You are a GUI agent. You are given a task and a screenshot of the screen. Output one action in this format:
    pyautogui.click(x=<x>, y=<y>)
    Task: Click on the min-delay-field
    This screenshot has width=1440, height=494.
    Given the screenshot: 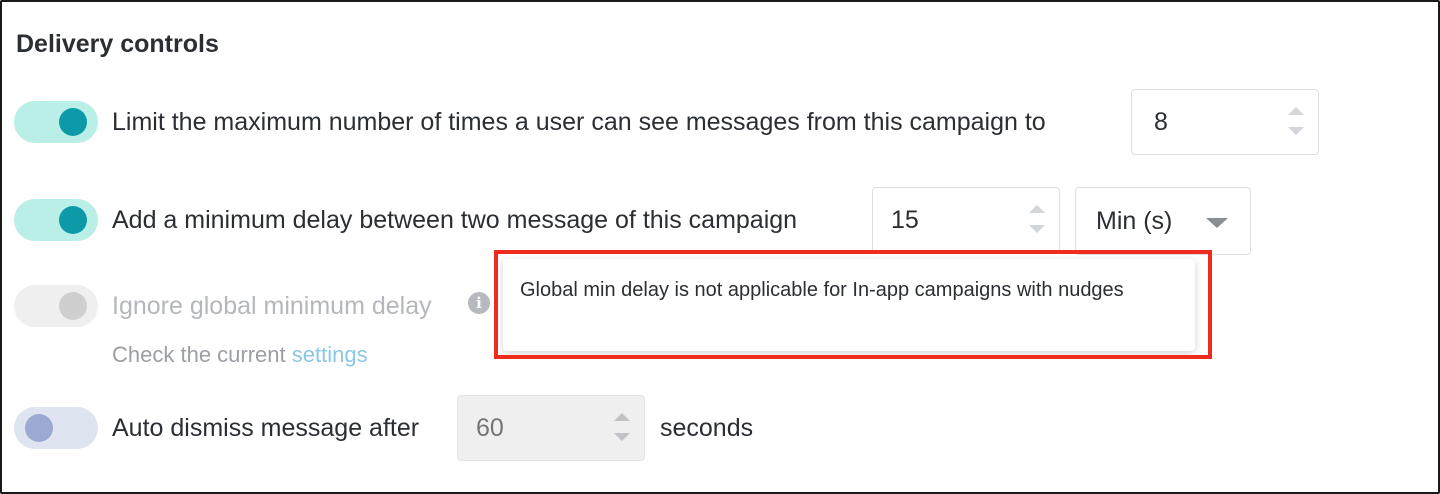 What is the action you would take?
    pyautogui.click(x=966, y=220)
    